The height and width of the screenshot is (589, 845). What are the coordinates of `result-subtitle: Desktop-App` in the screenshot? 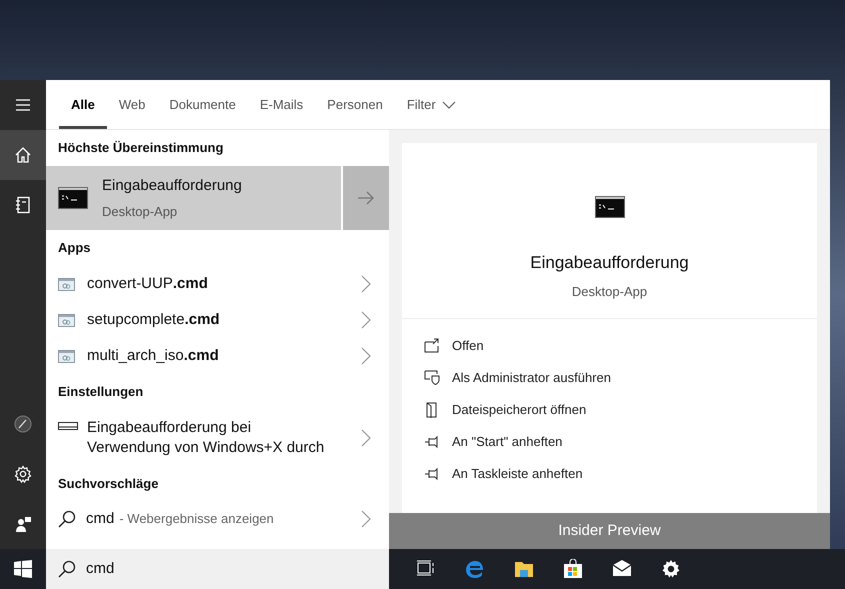 It's located at (140, 212).